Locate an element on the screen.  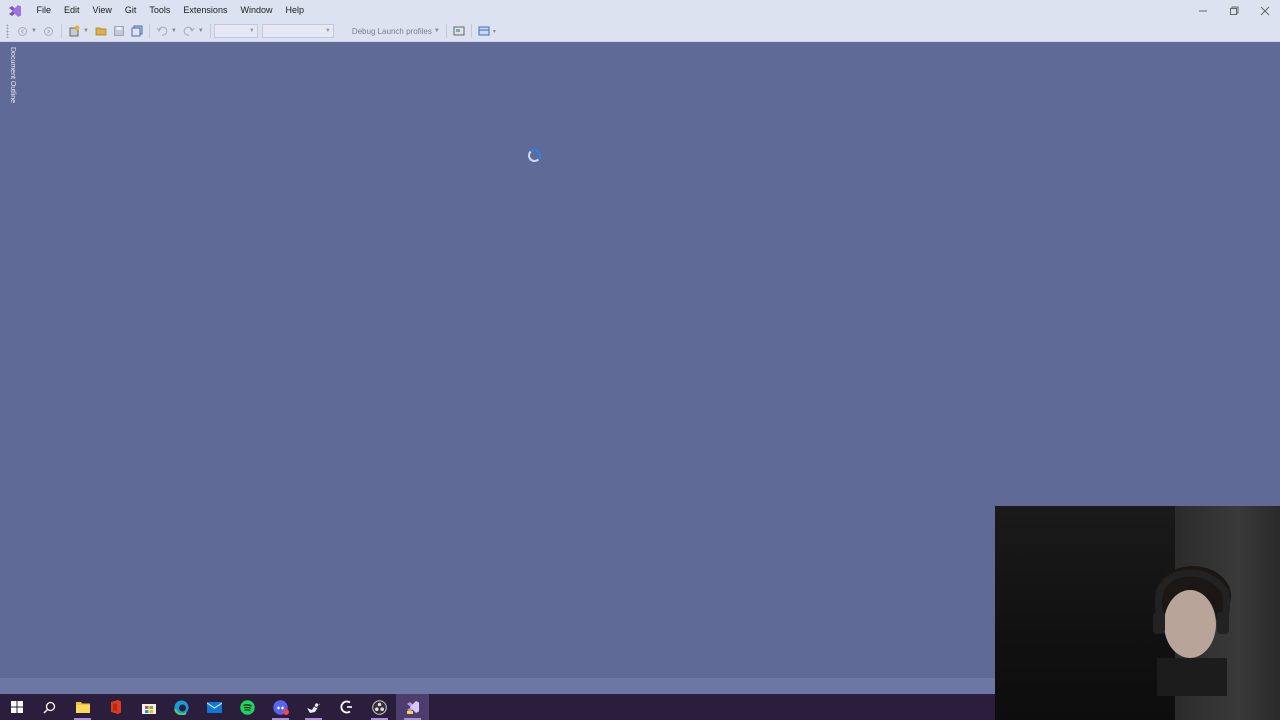
edge-icon is located at coordinates (181, 707).